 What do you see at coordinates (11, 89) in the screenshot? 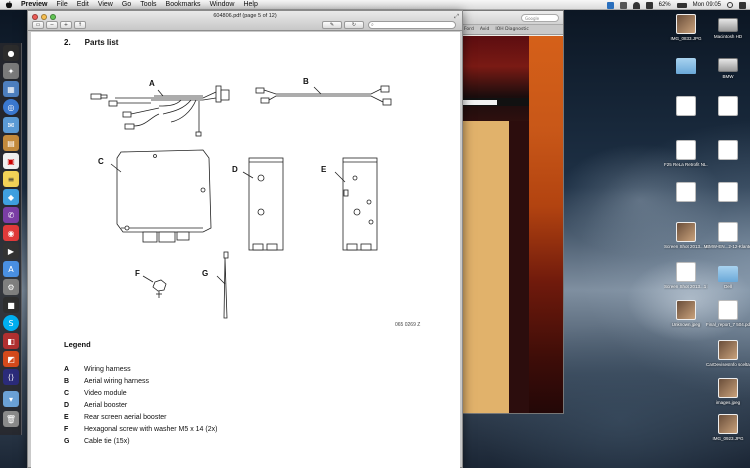
I see `dock-mission-control-icon: ▦` at bounding box center [11, 89].